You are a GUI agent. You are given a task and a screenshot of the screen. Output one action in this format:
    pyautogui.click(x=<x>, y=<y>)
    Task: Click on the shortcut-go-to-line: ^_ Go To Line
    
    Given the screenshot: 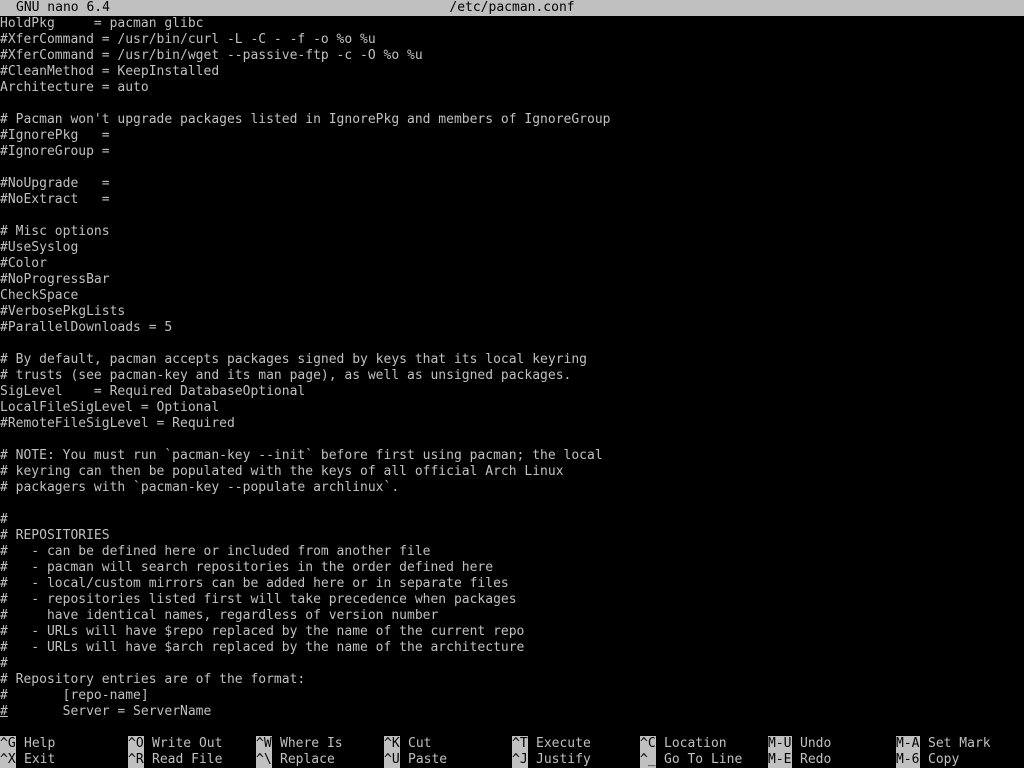 What is the action you would take?
    pyautogui.click(x=691, y=760)
    